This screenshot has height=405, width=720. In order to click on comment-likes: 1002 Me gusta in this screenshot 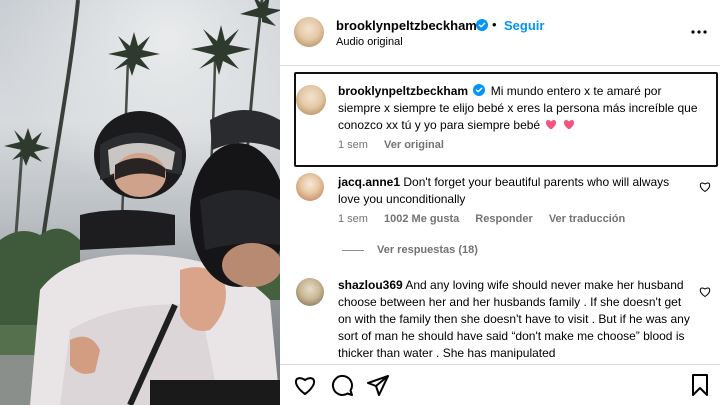, I will do `click(421, 219)`.